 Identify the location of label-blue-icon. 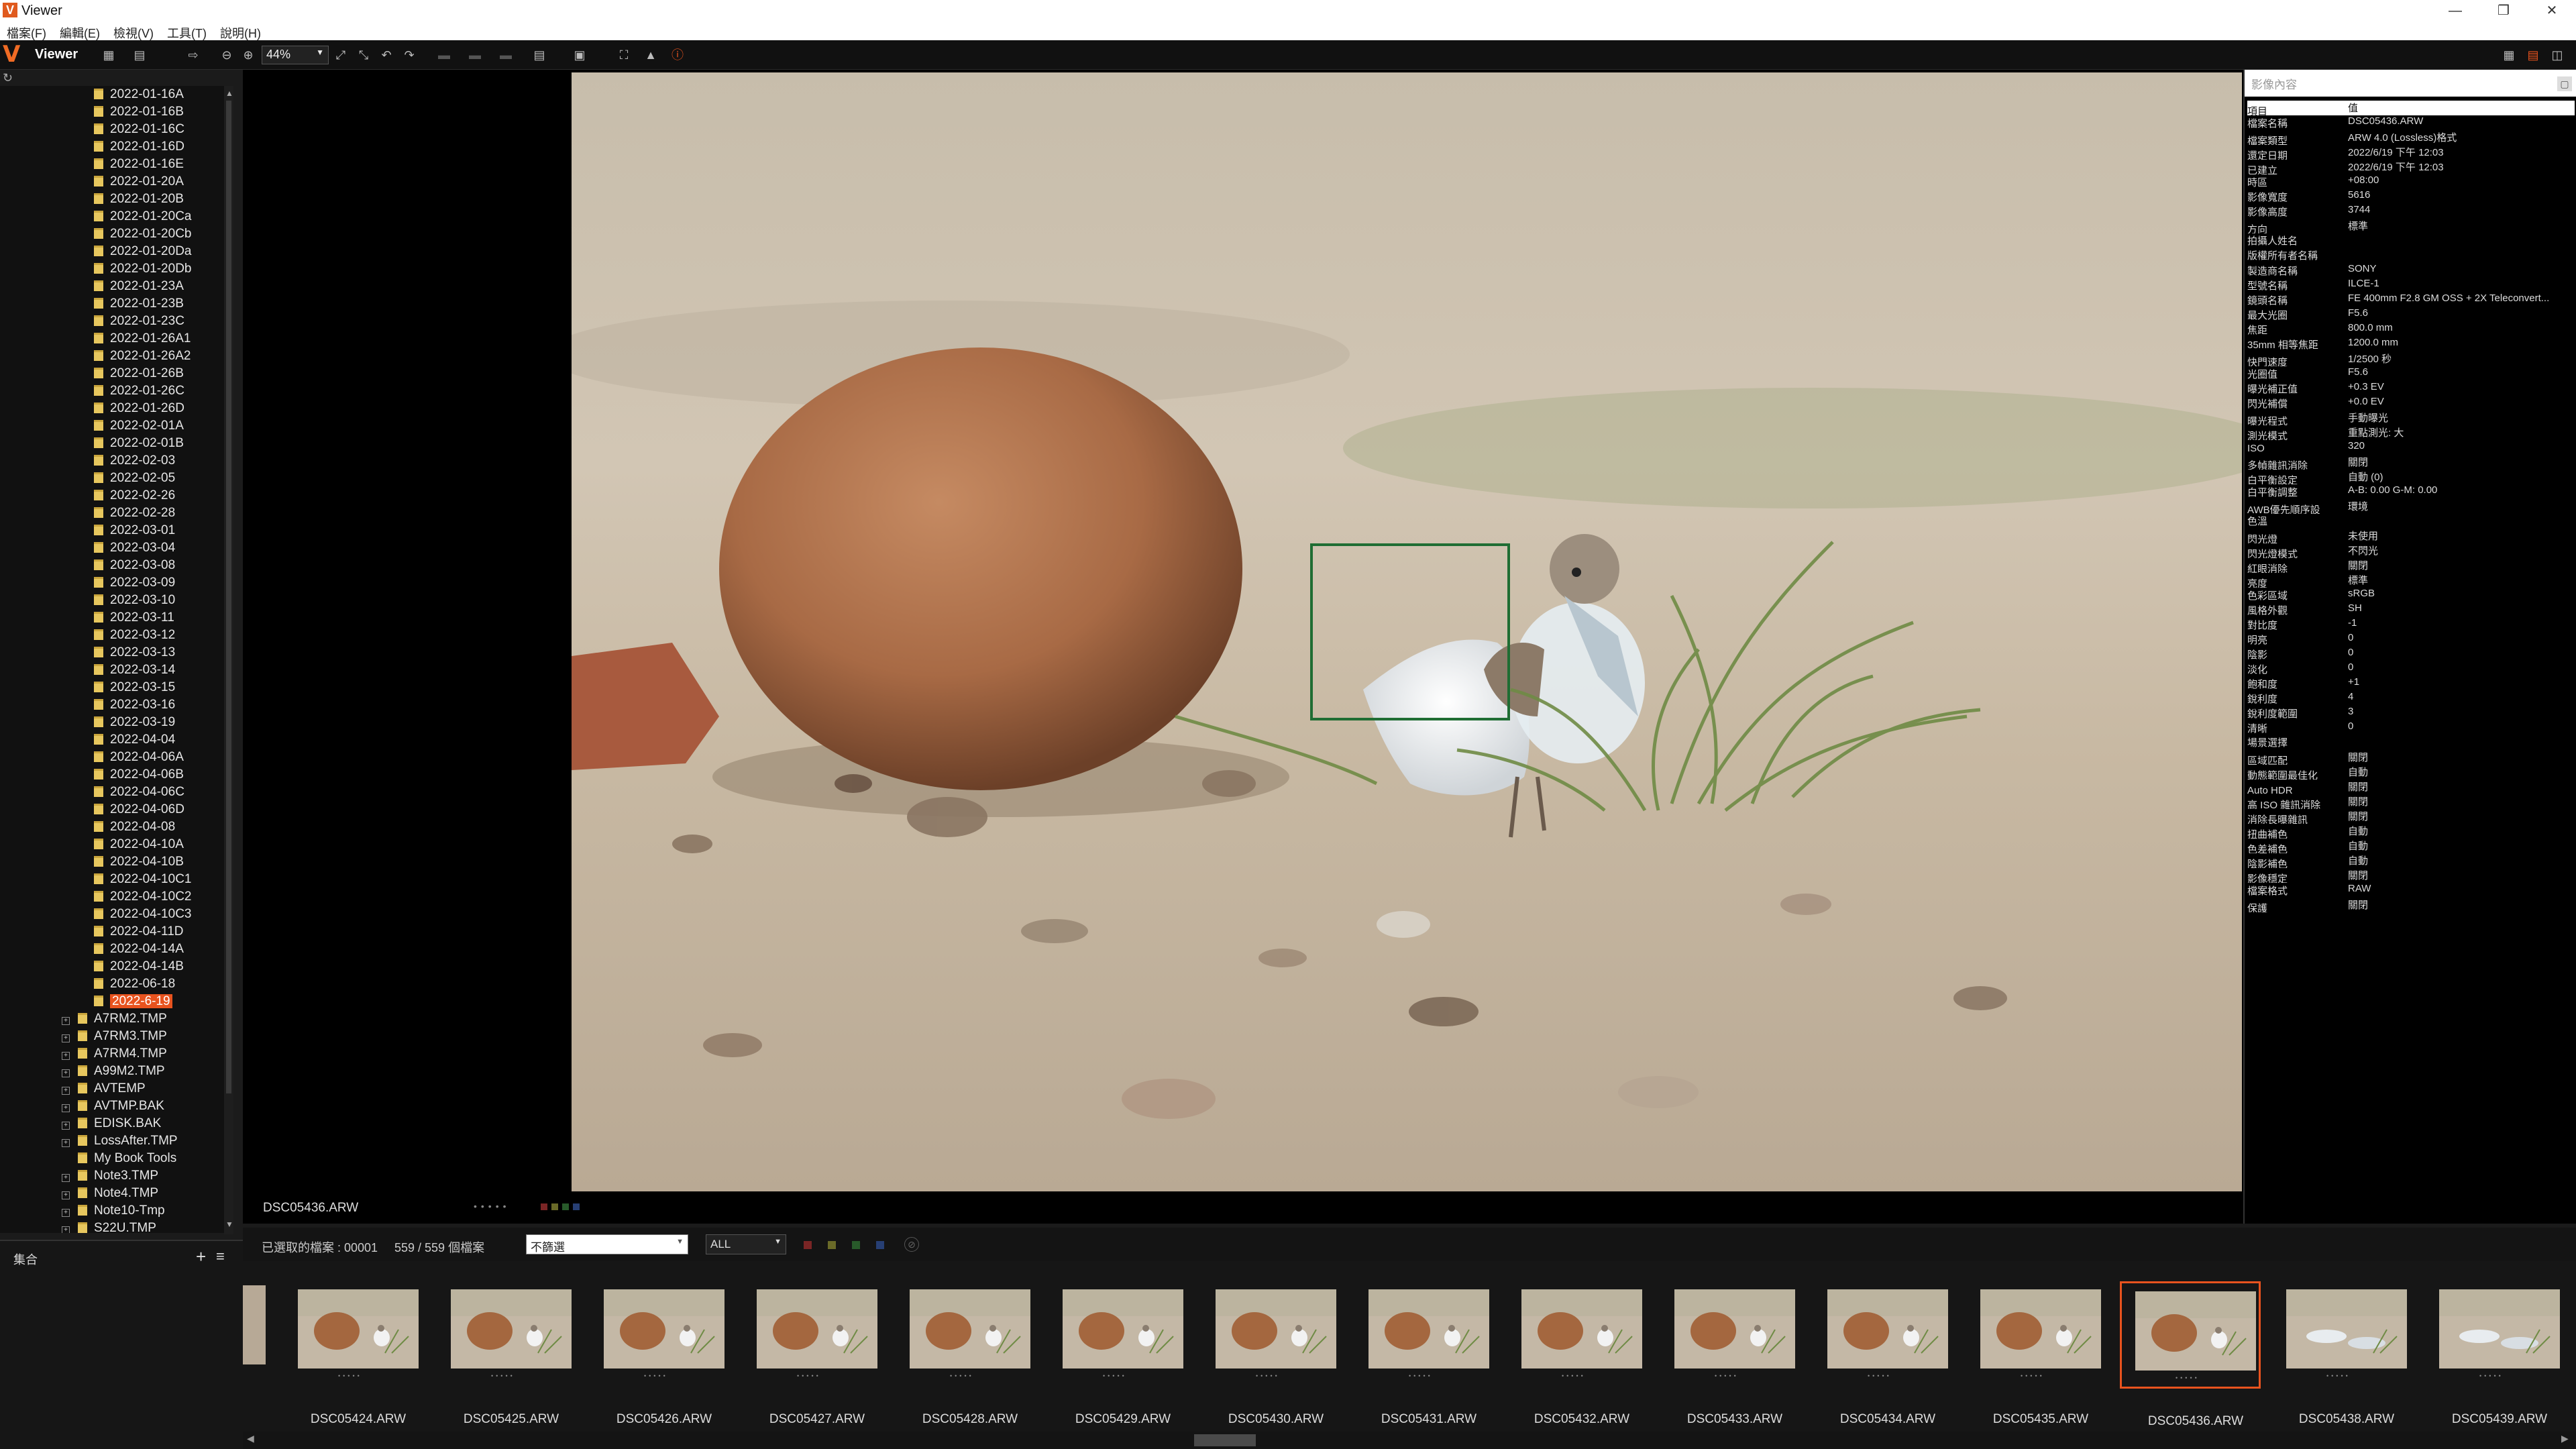
(576, 1206).